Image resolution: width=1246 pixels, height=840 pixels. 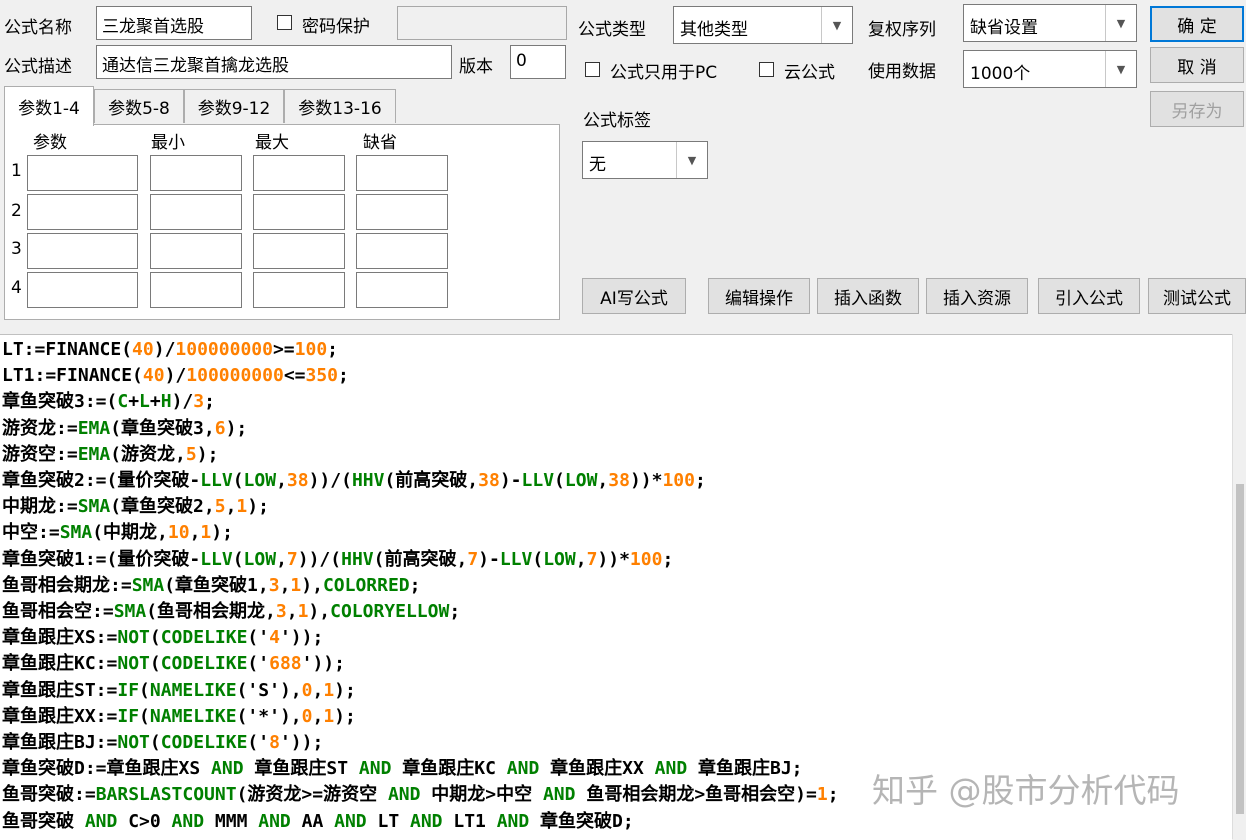 What do you see at coordinates (269, 690) in the screenshot?
I see `code-text: ('S'),` at bounding box center [269, 690].